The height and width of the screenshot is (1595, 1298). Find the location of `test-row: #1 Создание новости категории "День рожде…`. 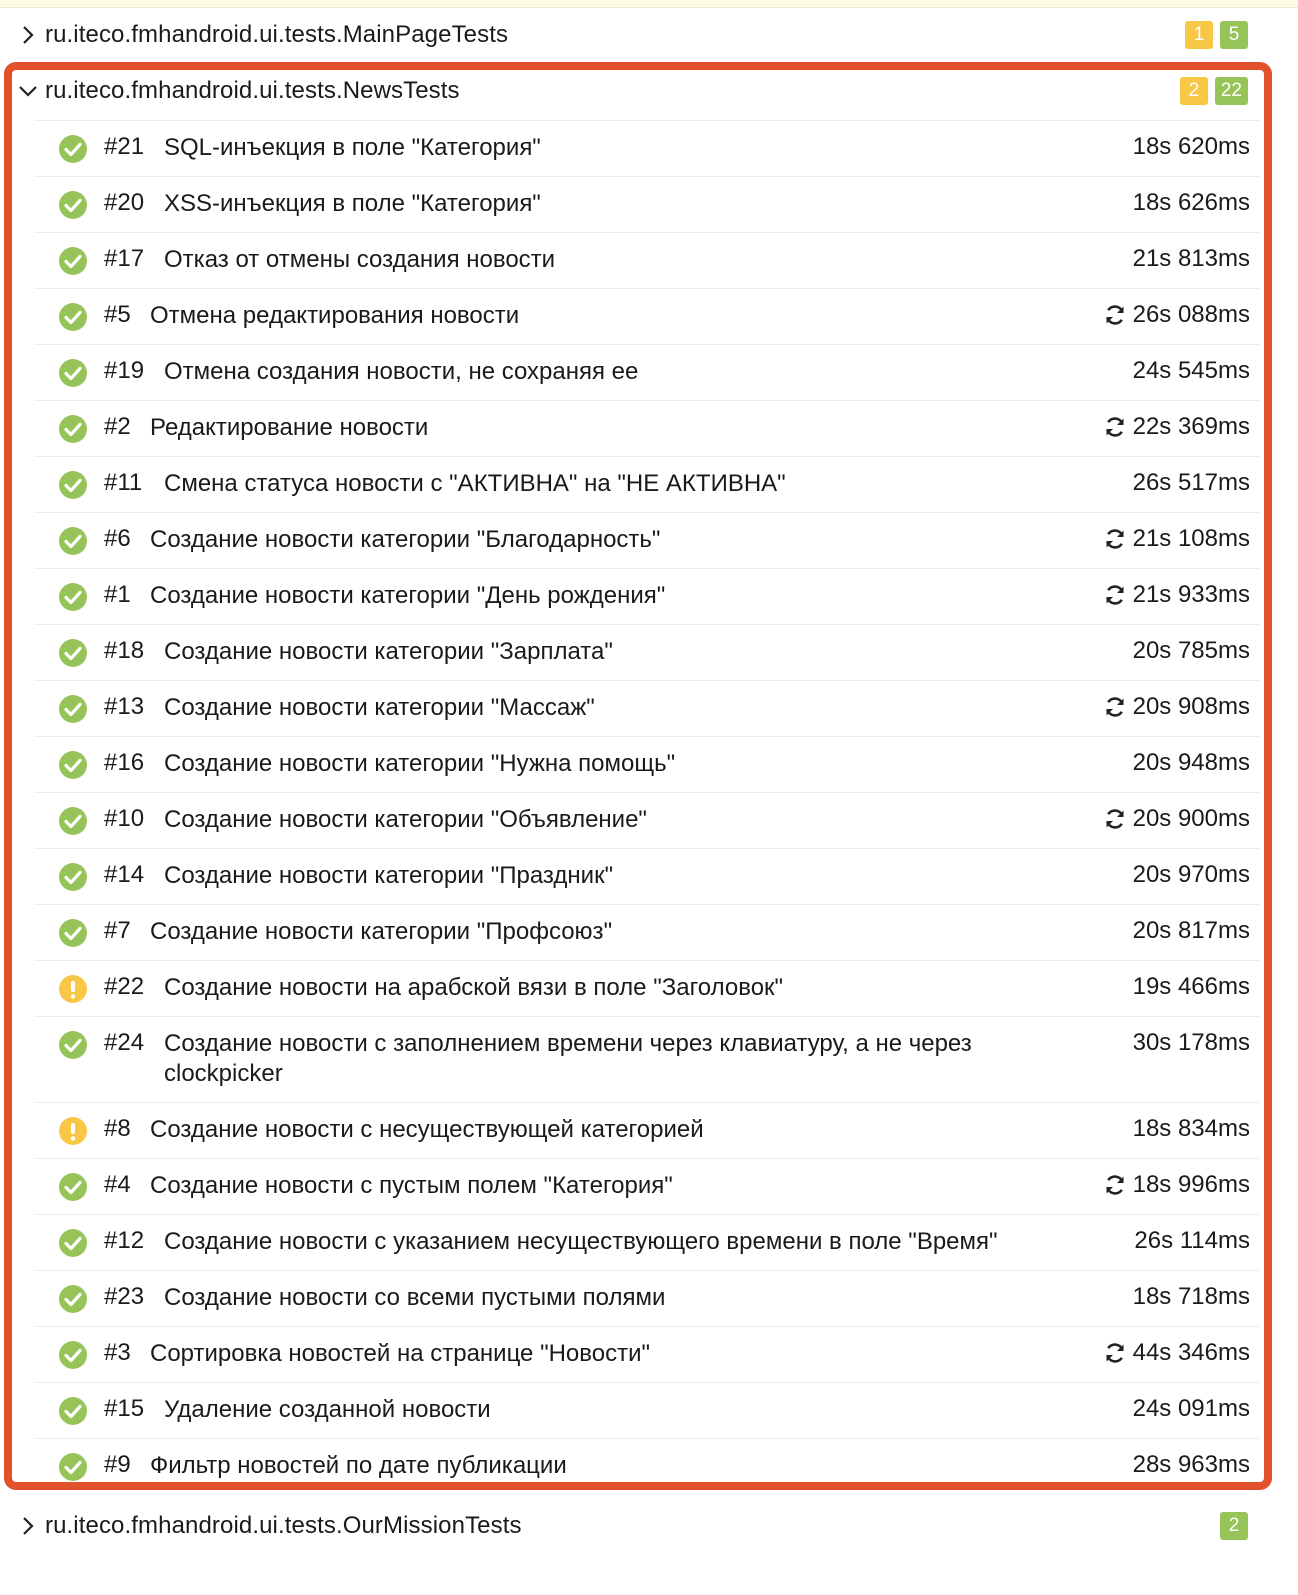

test-row: #1 Создание новости категории "День рожде… is located at coordinates (647, 596).